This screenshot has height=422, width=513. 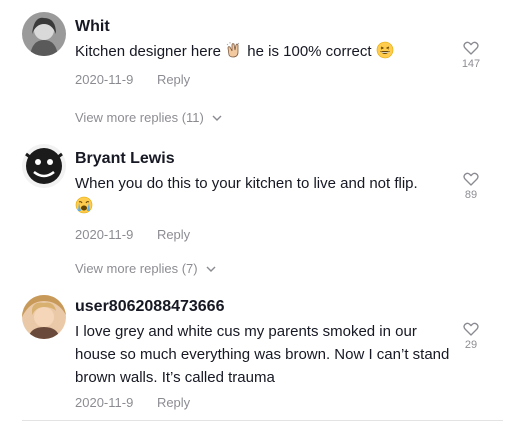 I want to click on like-button: 29, so click(x=471, y=335).